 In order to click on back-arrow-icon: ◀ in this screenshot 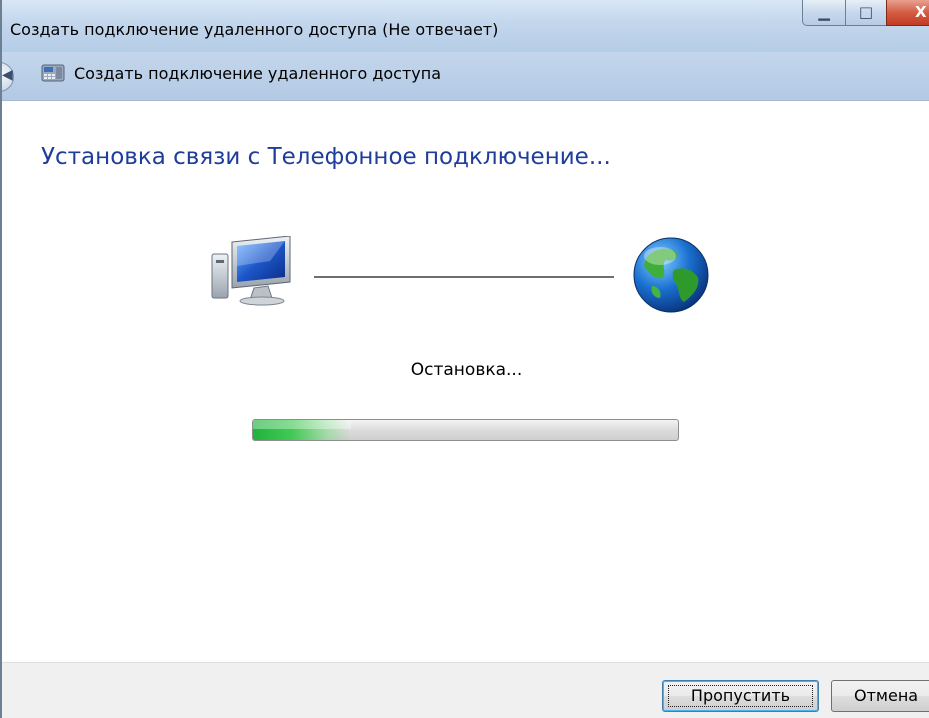, I will do `click(7, 75)`.